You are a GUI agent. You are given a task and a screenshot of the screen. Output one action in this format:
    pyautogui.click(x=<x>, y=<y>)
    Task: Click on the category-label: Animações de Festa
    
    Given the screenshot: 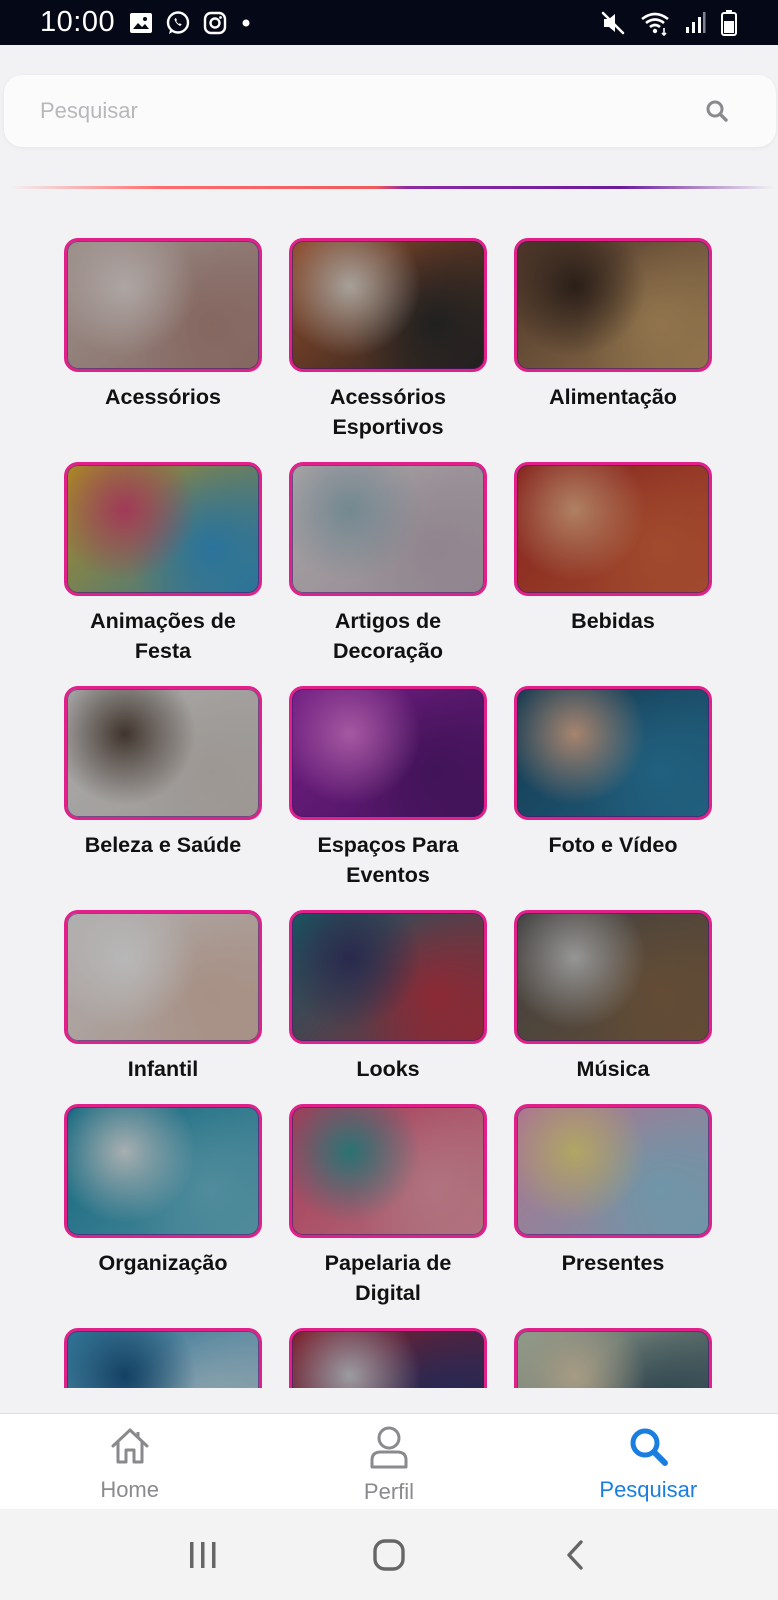 What is the action you would take?
    pyautogui.click(x=163, y=636)
    